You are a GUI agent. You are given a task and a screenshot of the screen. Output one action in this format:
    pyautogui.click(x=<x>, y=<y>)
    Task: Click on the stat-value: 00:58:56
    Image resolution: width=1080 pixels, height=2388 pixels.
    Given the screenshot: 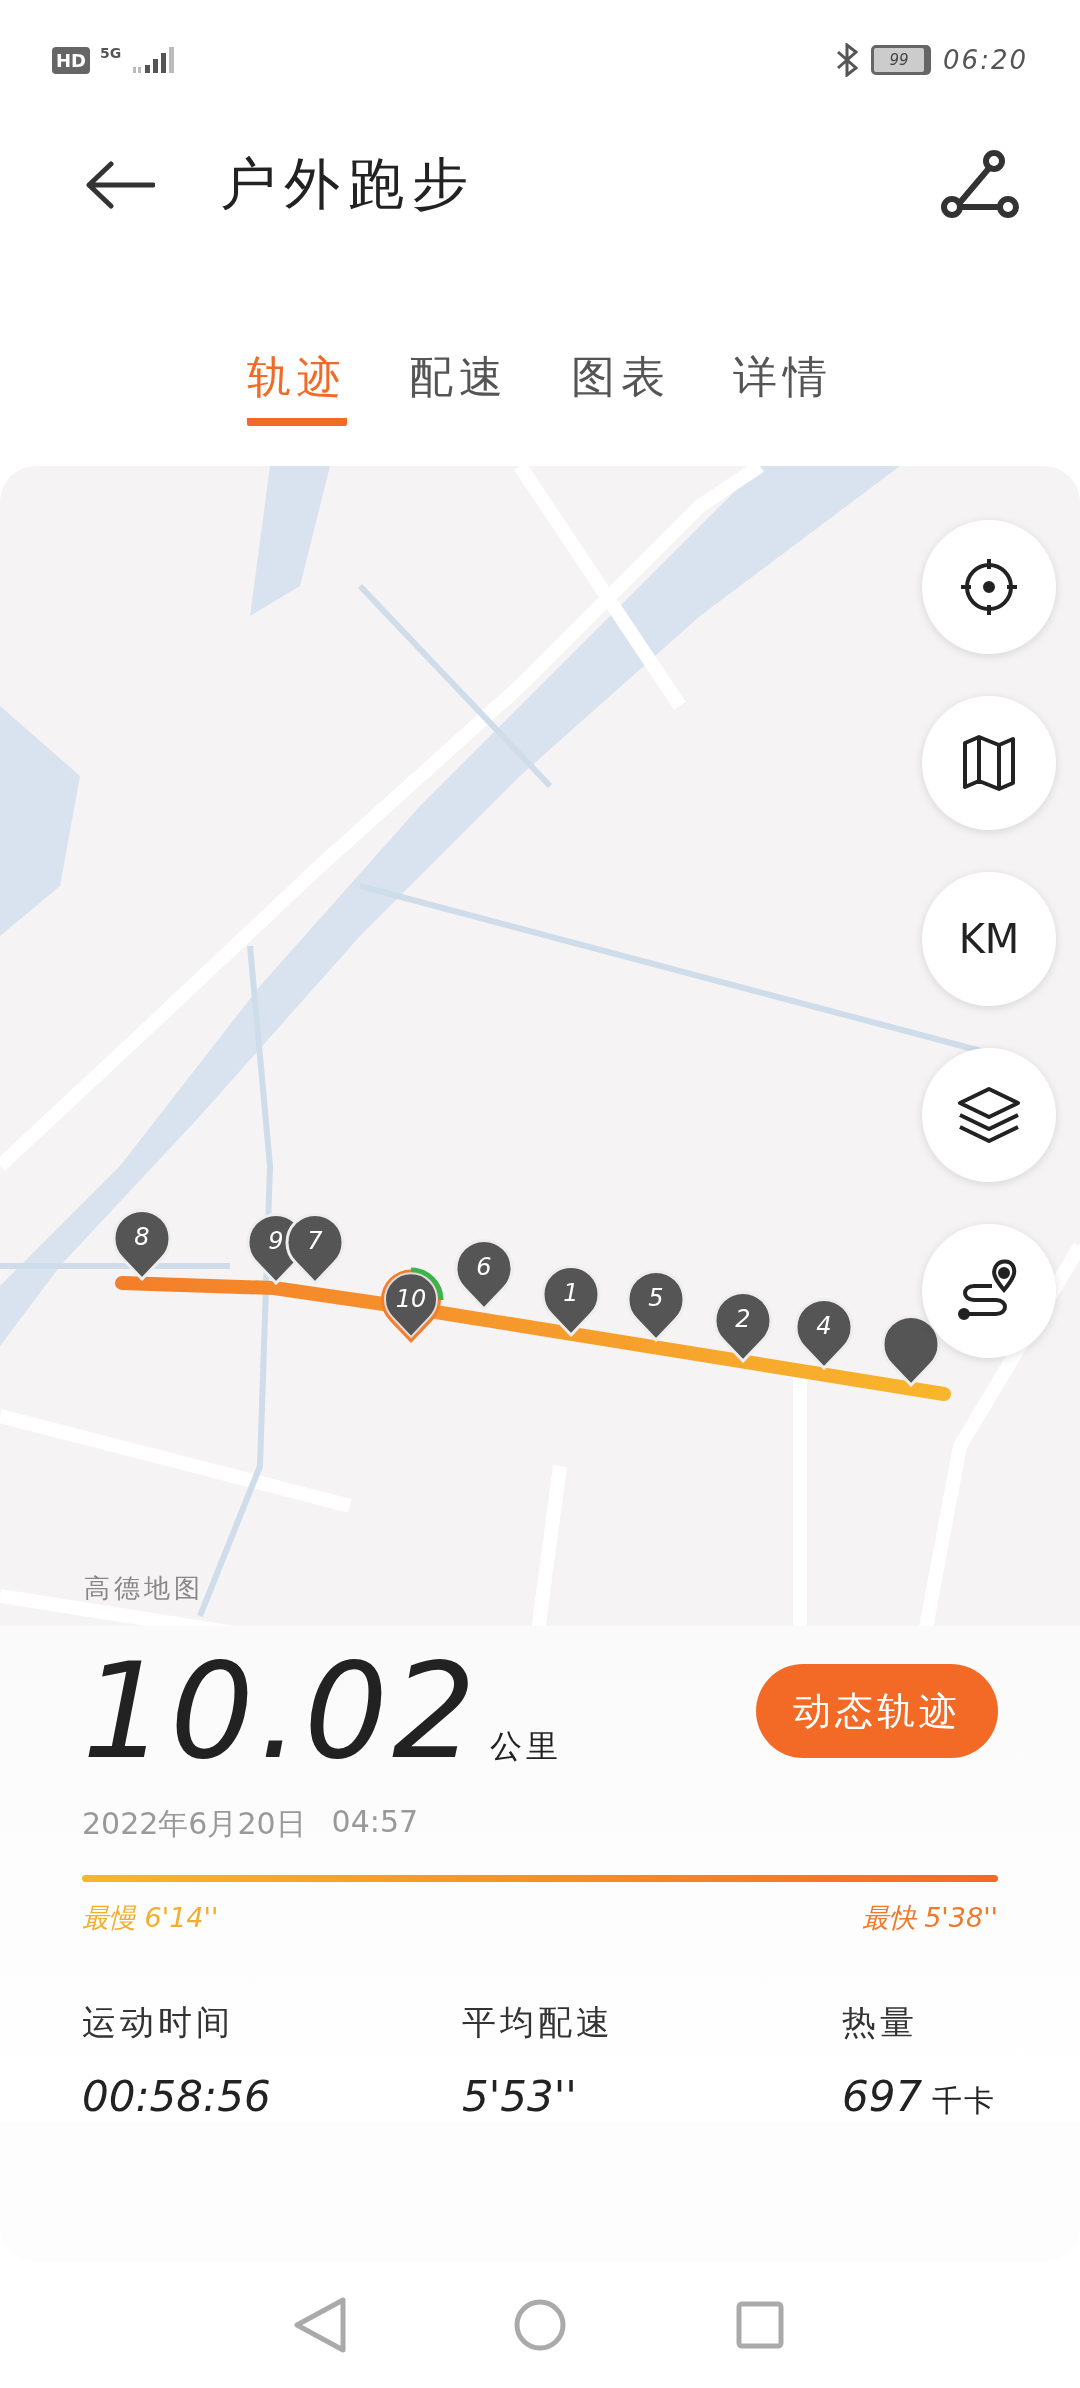 What is the action you would take?
    pyautogui.click(x=176, y=2096)
    